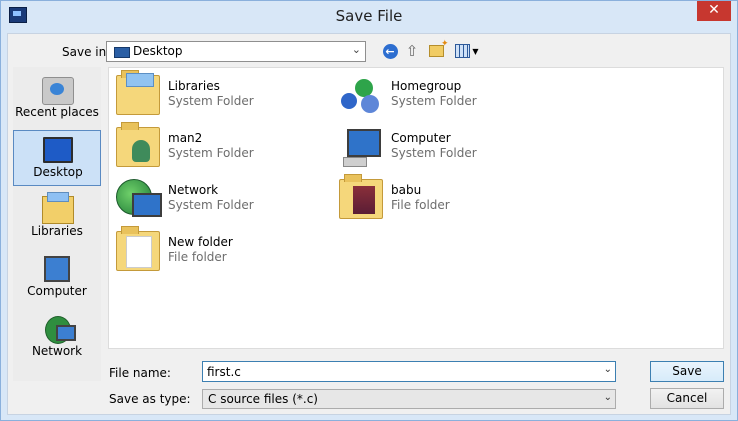  What do you see at coordinates (57, 351) in the screenshot?
I see `place-label: Network` at bounding box center [57, 351].